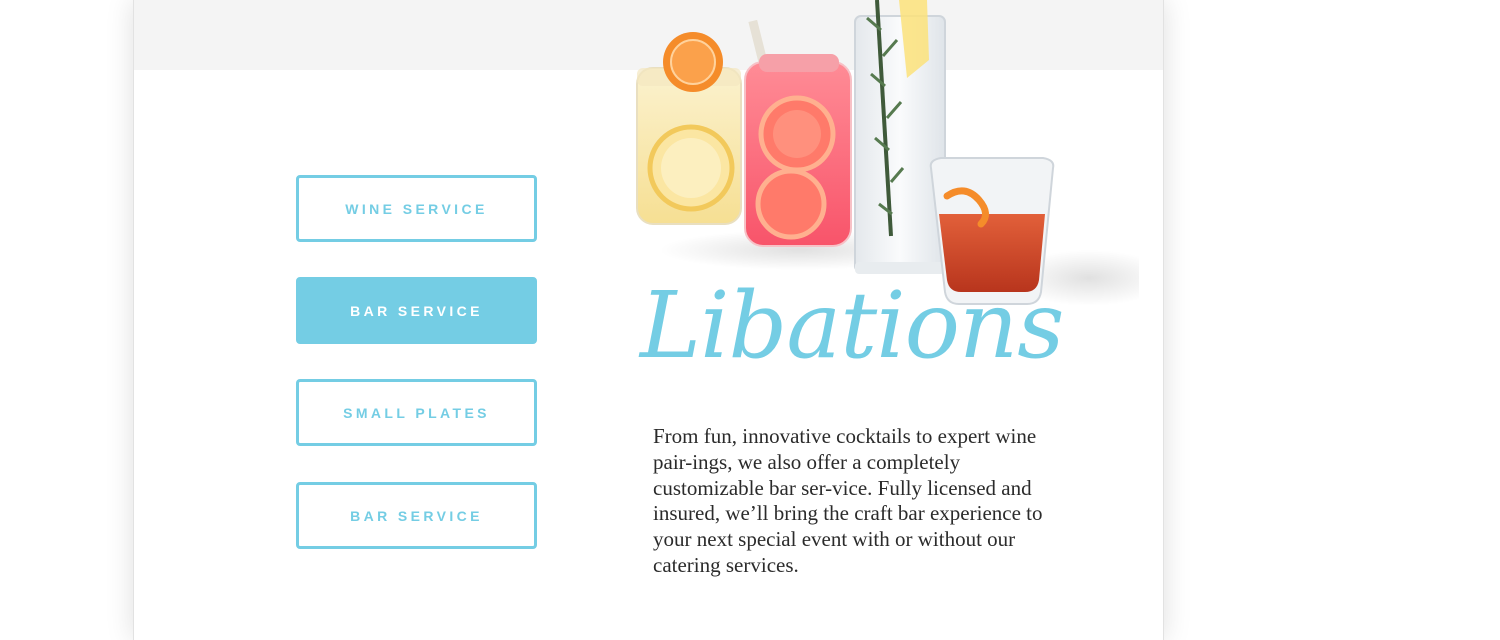 Image resolution: width=1500 pixels, height=640 pixels. I want to click on bar-service-button: BAR SERVICE, so click(416, 310).